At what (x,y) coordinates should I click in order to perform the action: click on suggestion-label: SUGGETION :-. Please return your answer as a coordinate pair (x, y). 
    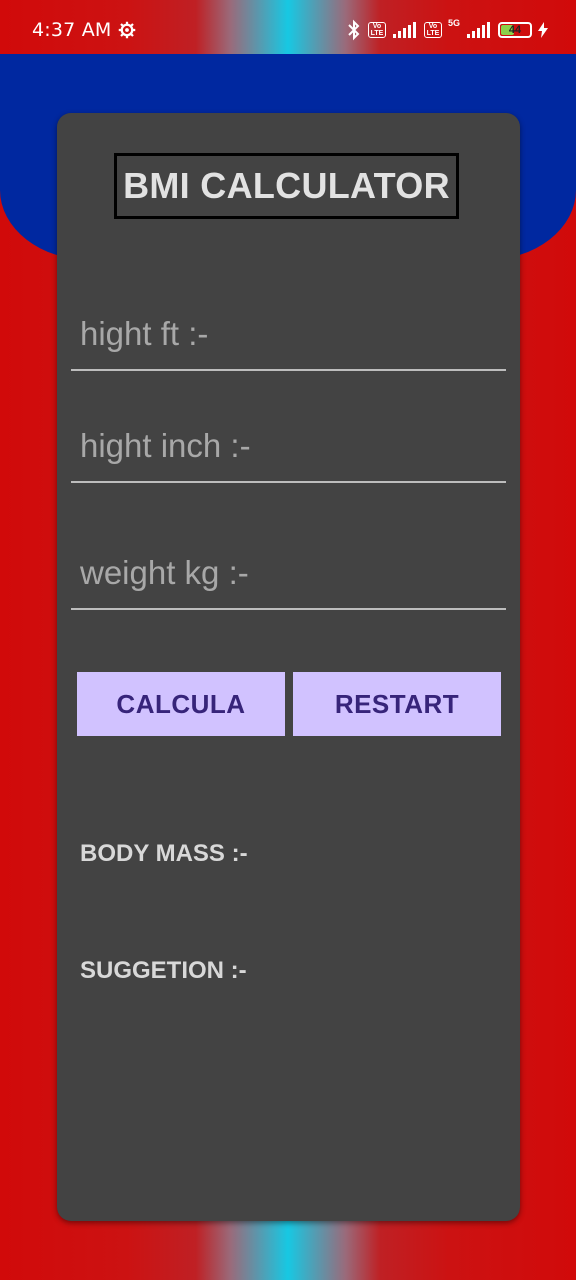
    Looking at the image, I should click on (163, 970).